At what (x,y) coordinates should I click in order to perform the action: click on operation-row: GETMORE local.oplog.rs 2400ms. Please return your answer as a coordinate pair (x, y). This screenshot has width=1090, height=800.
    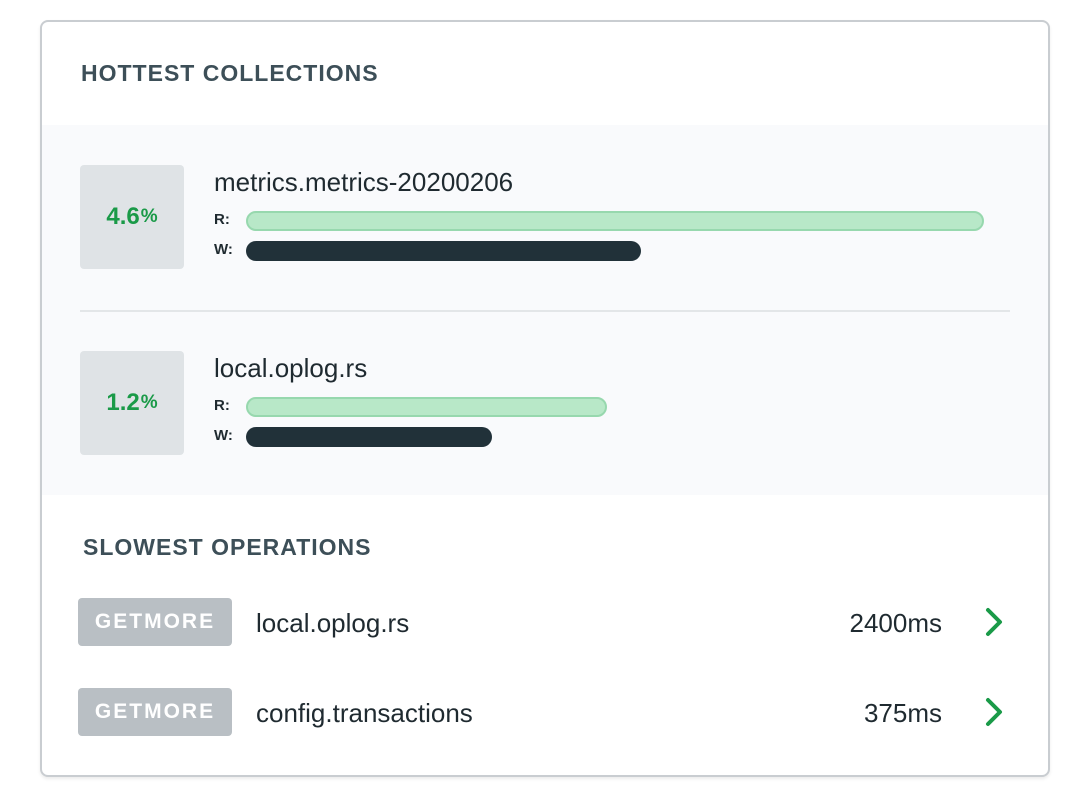
    Looking at the image, I should click on (545, 622).